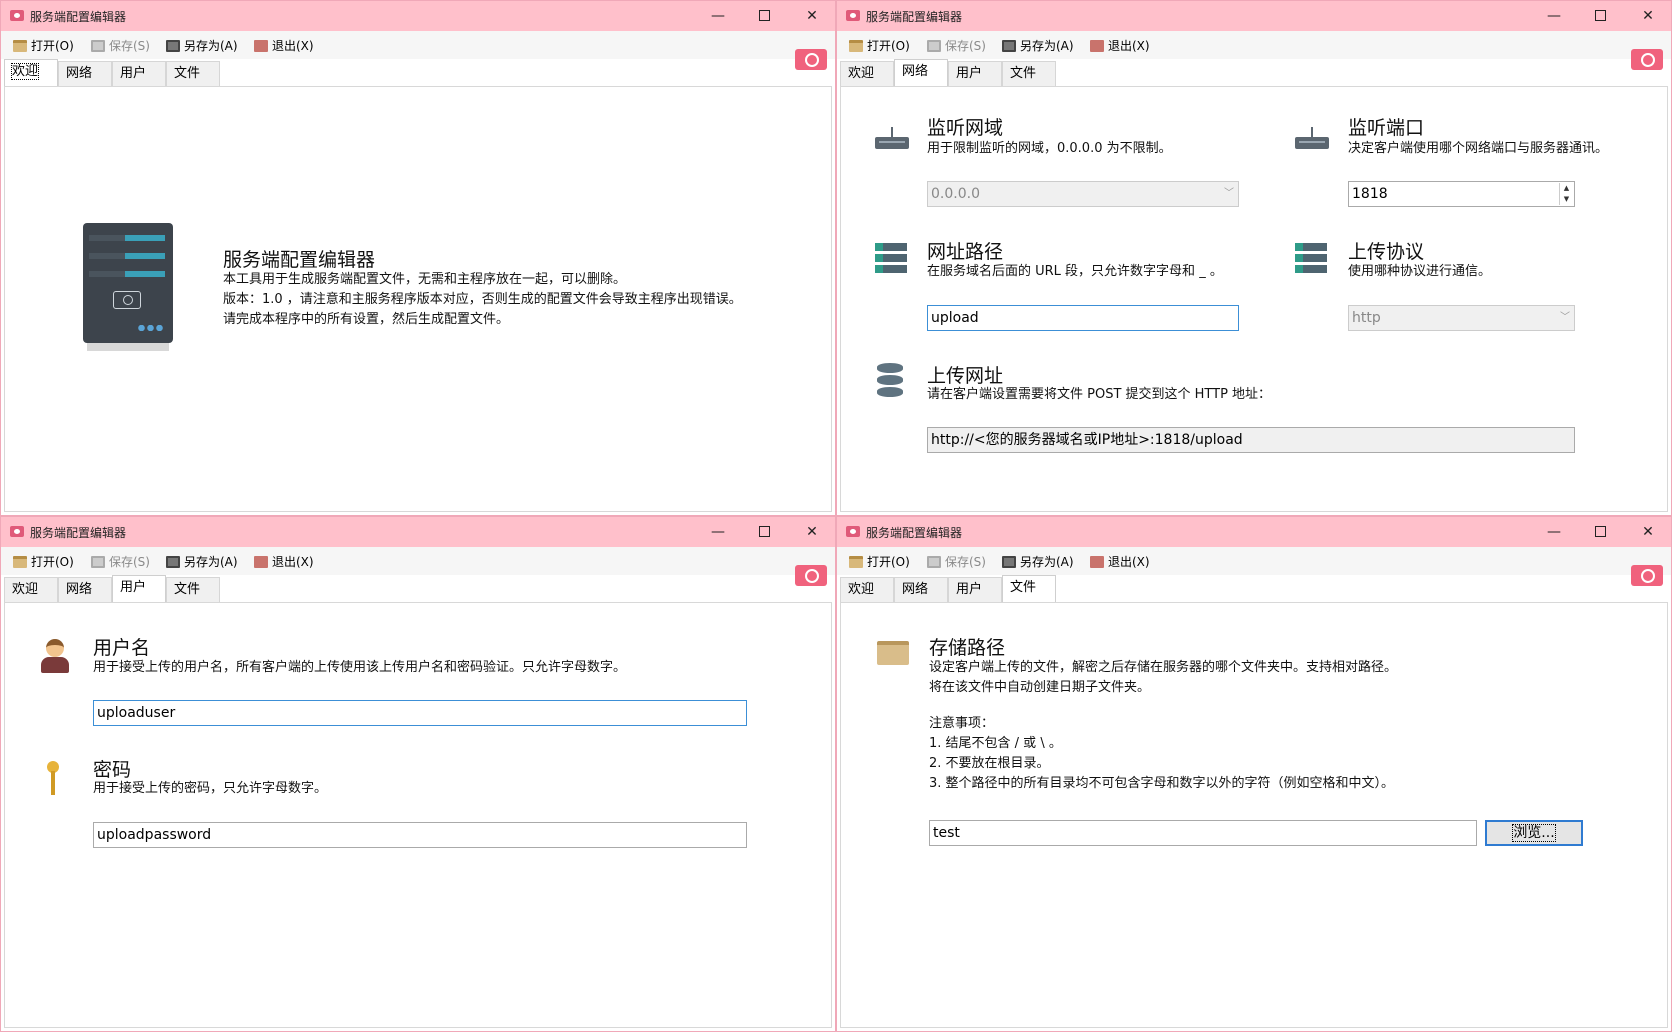 Image resolution: width=1672 pixels, height=1032 pixels. Describe the element at coordinates (52, 562) in the screenshot. I see `open-label: 打开(O)` at that location.